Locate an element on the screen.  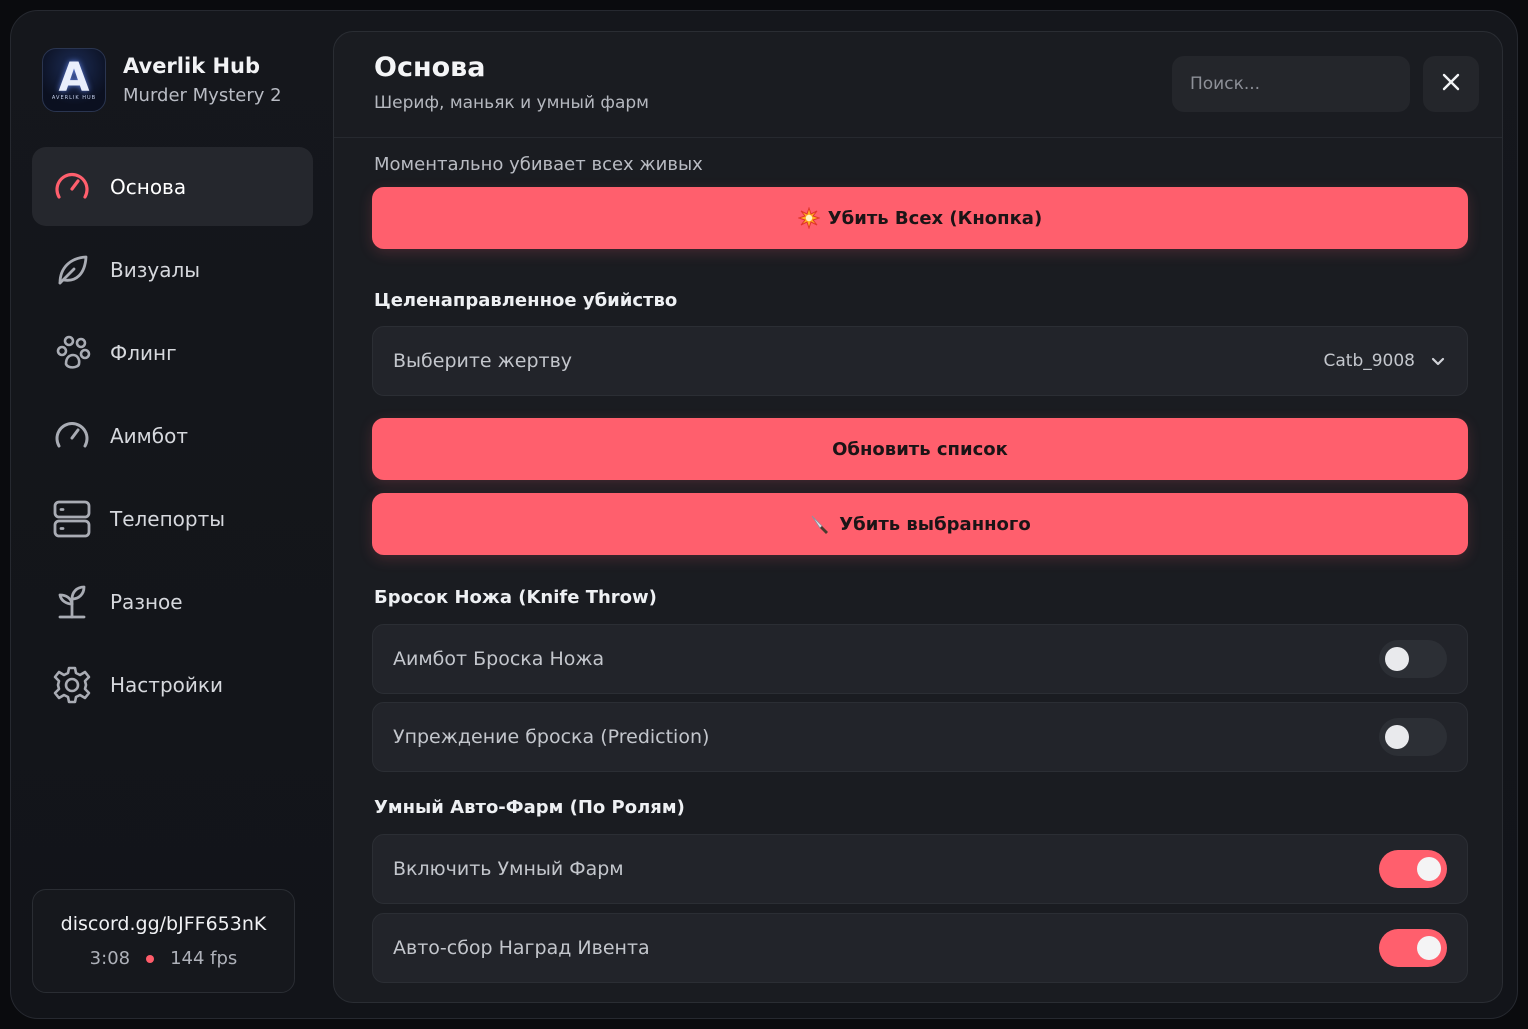
sidebar-item-label: Настройки is located at coordinates (166, 684).